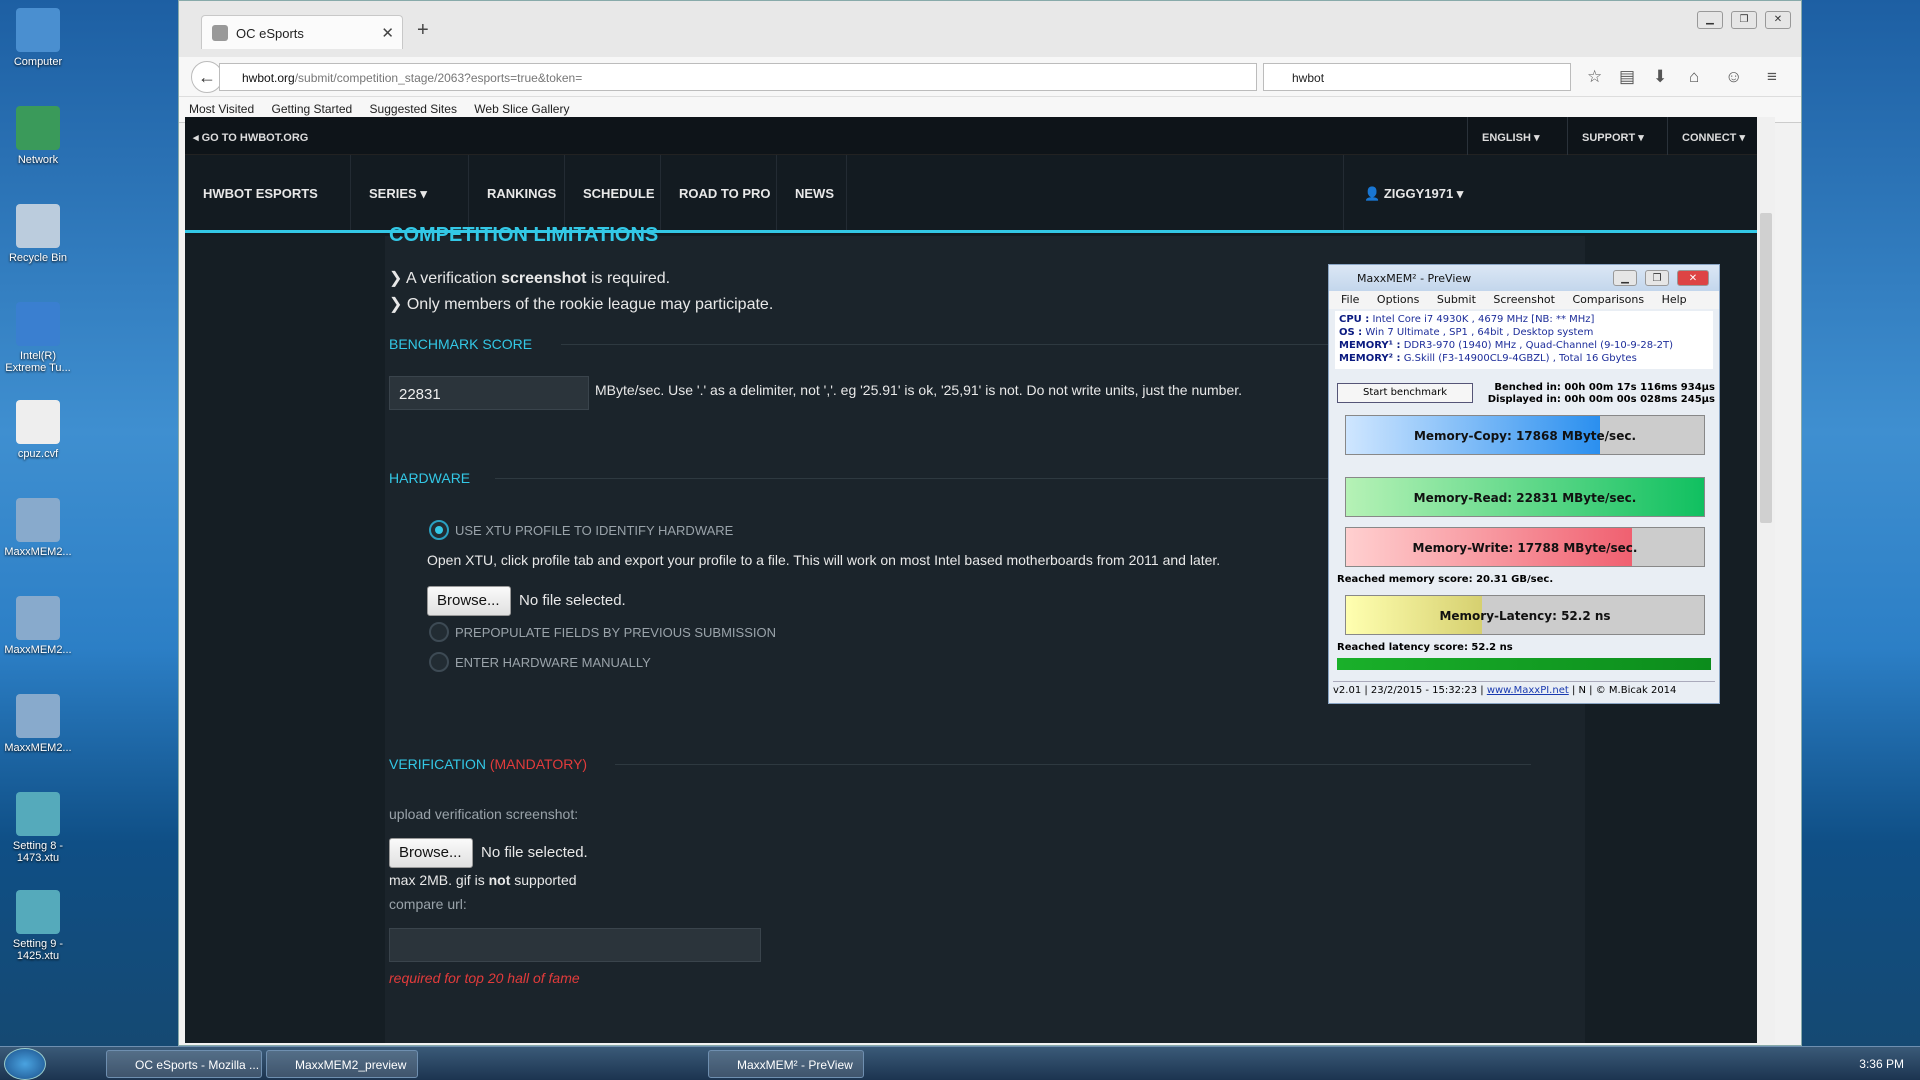 The width and height of the screenshot is (1920, 1080). I want to click on tab-oc-esports: OC eSports ✕, so click(302, 32).